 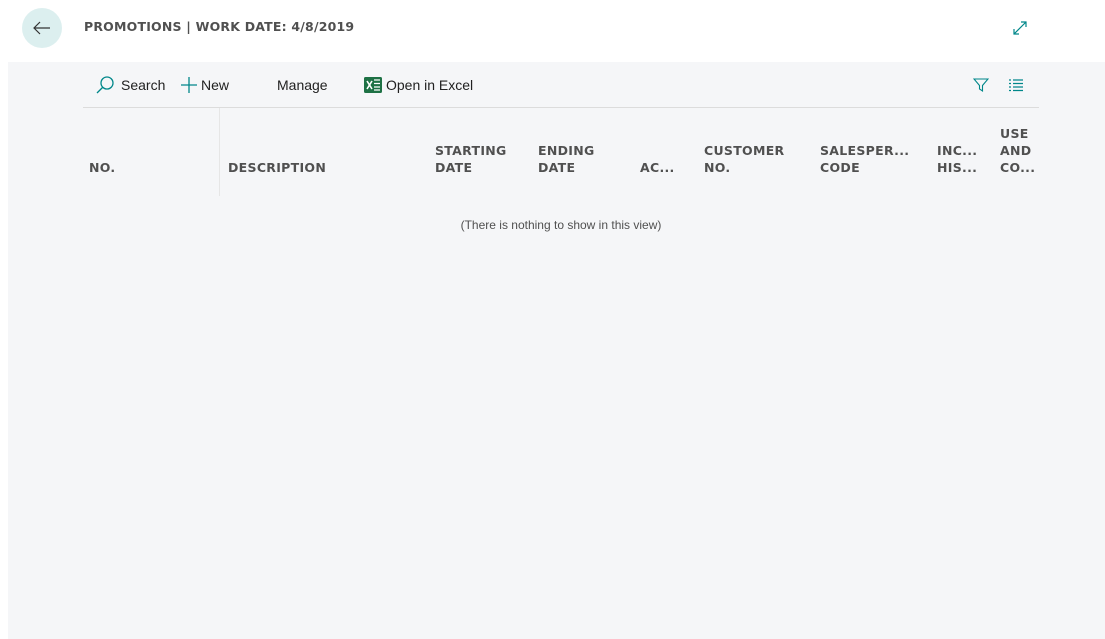 I want to click on page-title: PROMOTIONS | WORK DATE: 4/8/2019, so click(x=219, y=26).